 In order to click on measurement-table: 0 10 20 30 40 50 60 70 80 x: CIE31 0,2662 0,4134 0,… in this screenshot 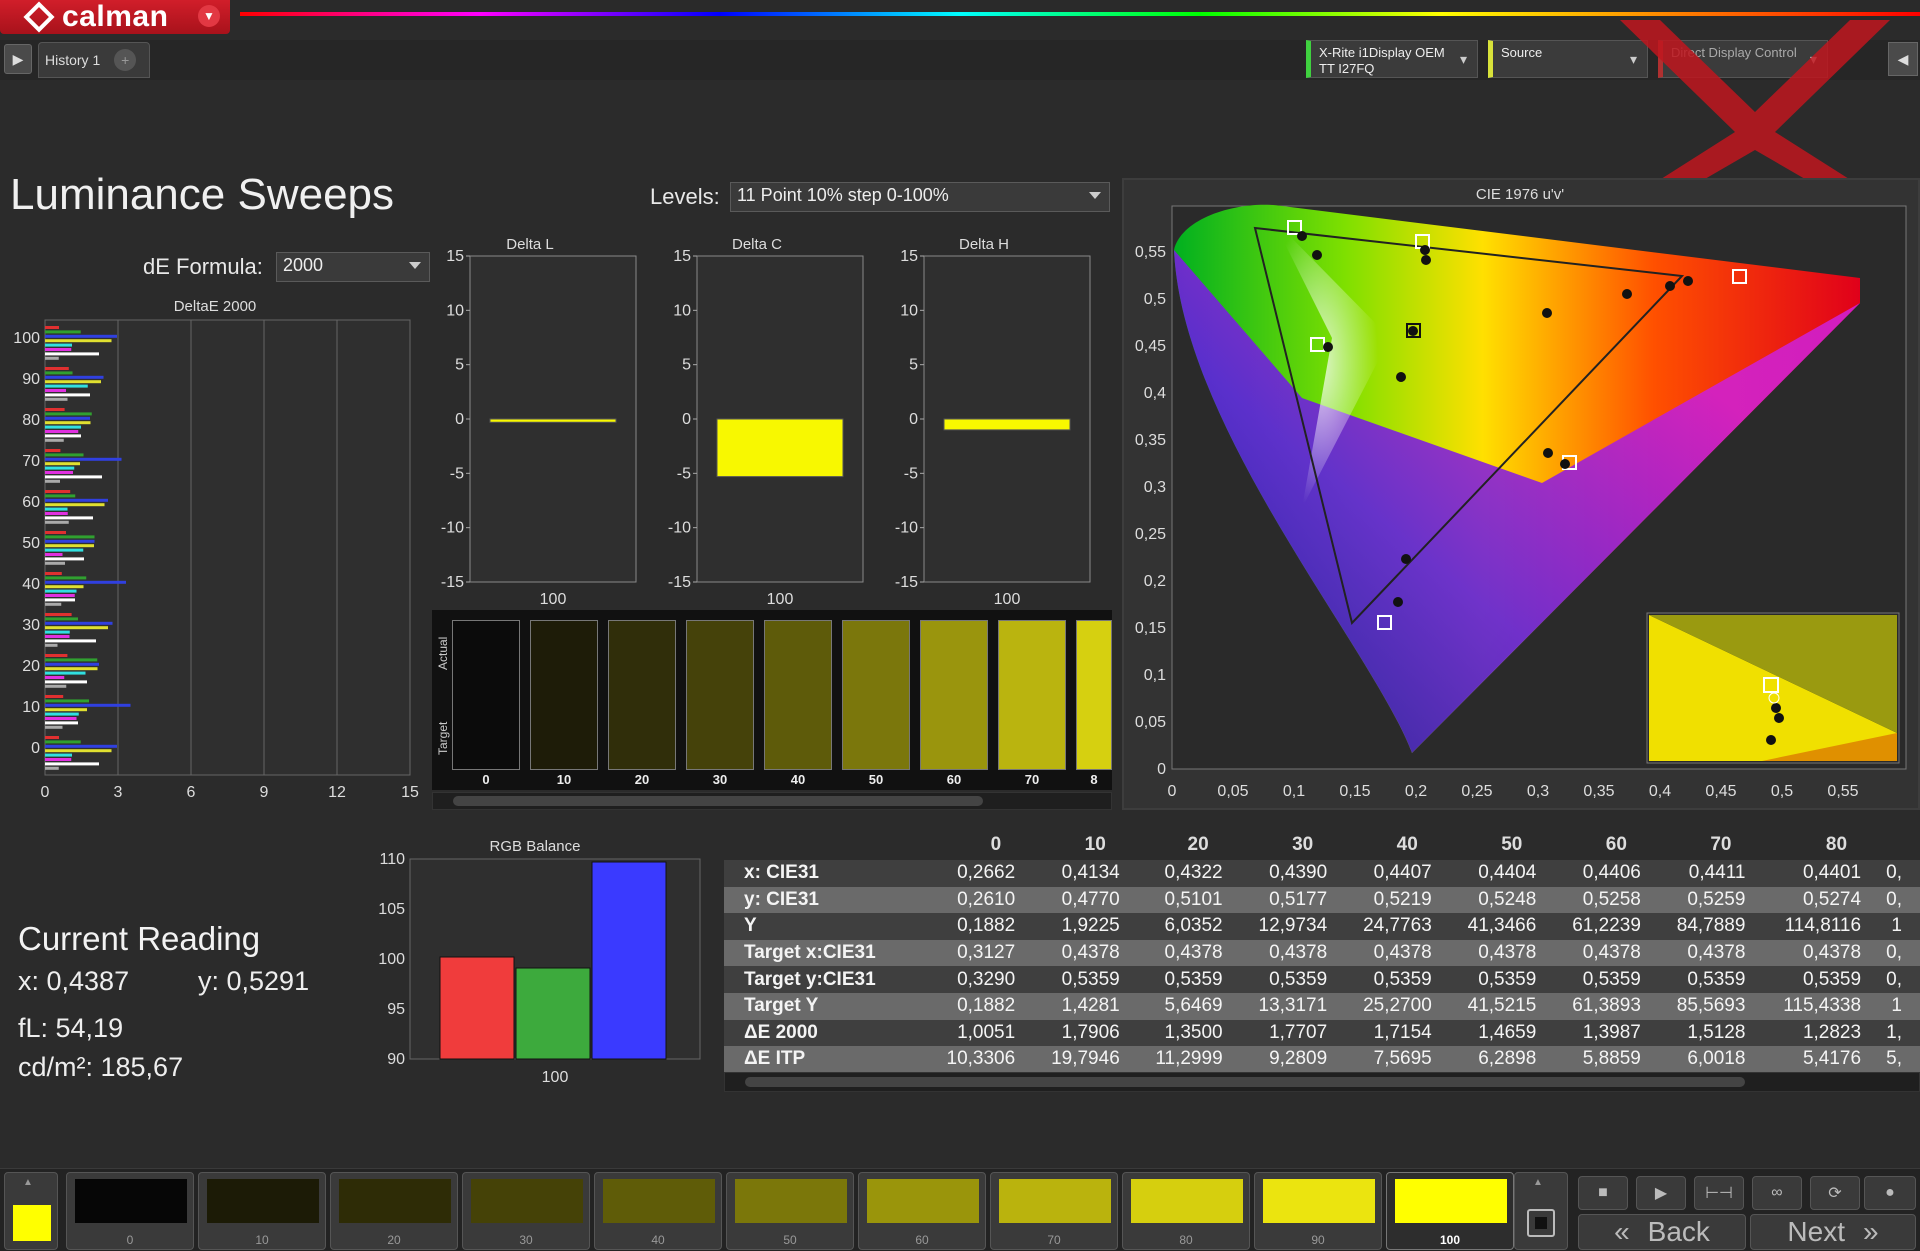, I will do `click(1322, 961)`.